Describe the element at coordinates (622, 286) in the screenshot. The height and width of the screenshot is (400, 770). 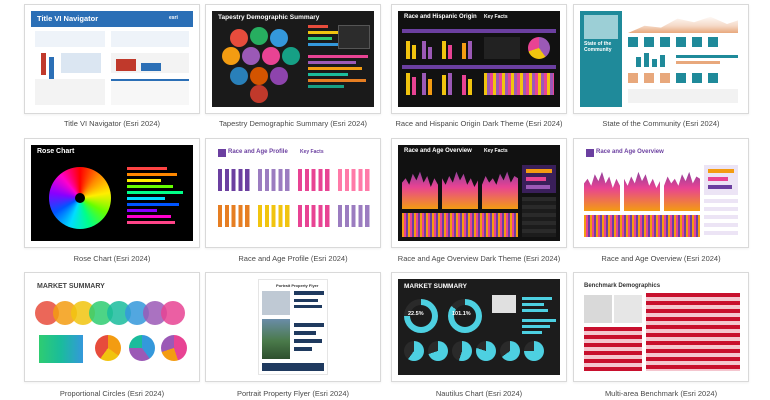
I see `thumbnail-title: Benchmark Demographics` at that location.